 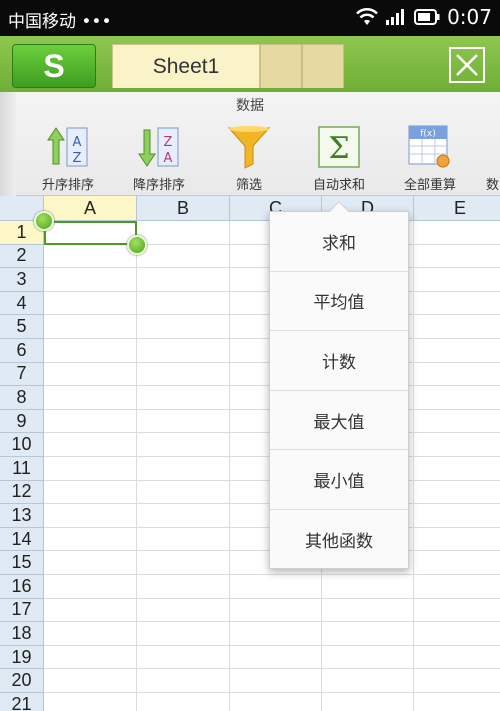 What do you see at coordinates (457, 516) in the screenshot?
I see `cell-e13` at bounding box center [457, 516].